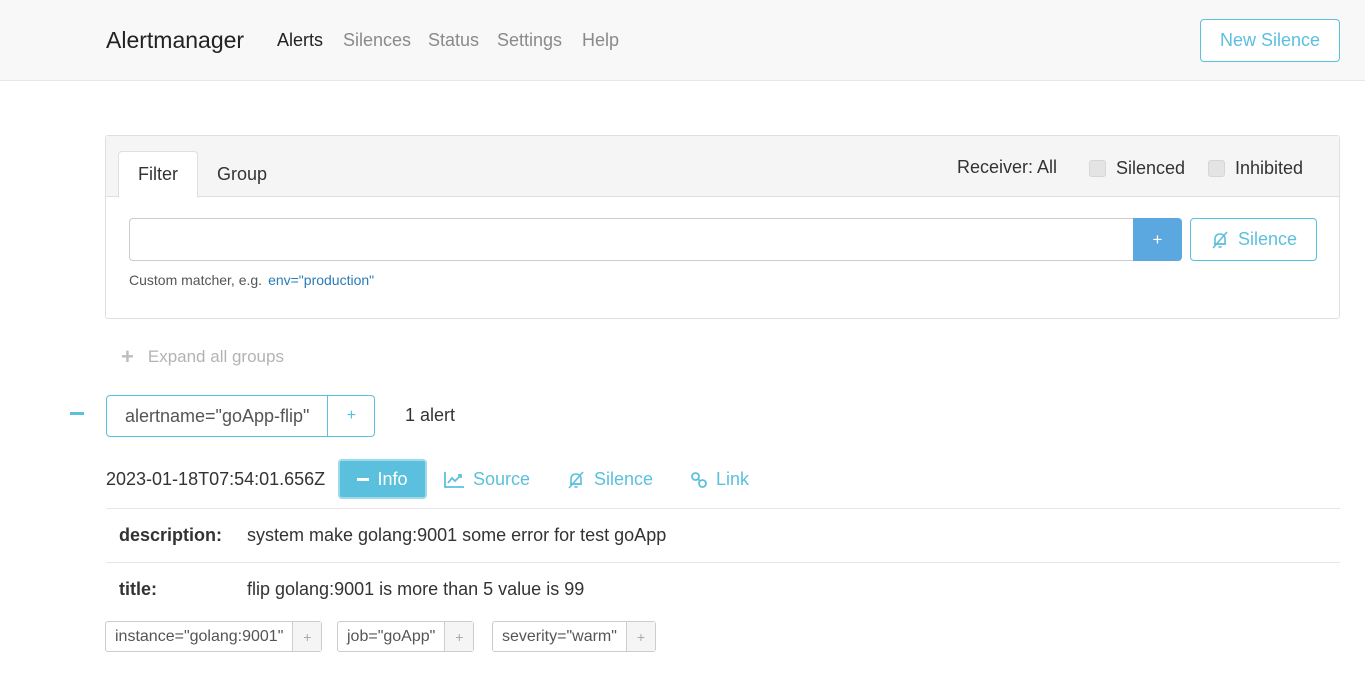  Describe the element at coordinates (158, 174) in the screenshot. I see `tab-filter: Filter` at that location.